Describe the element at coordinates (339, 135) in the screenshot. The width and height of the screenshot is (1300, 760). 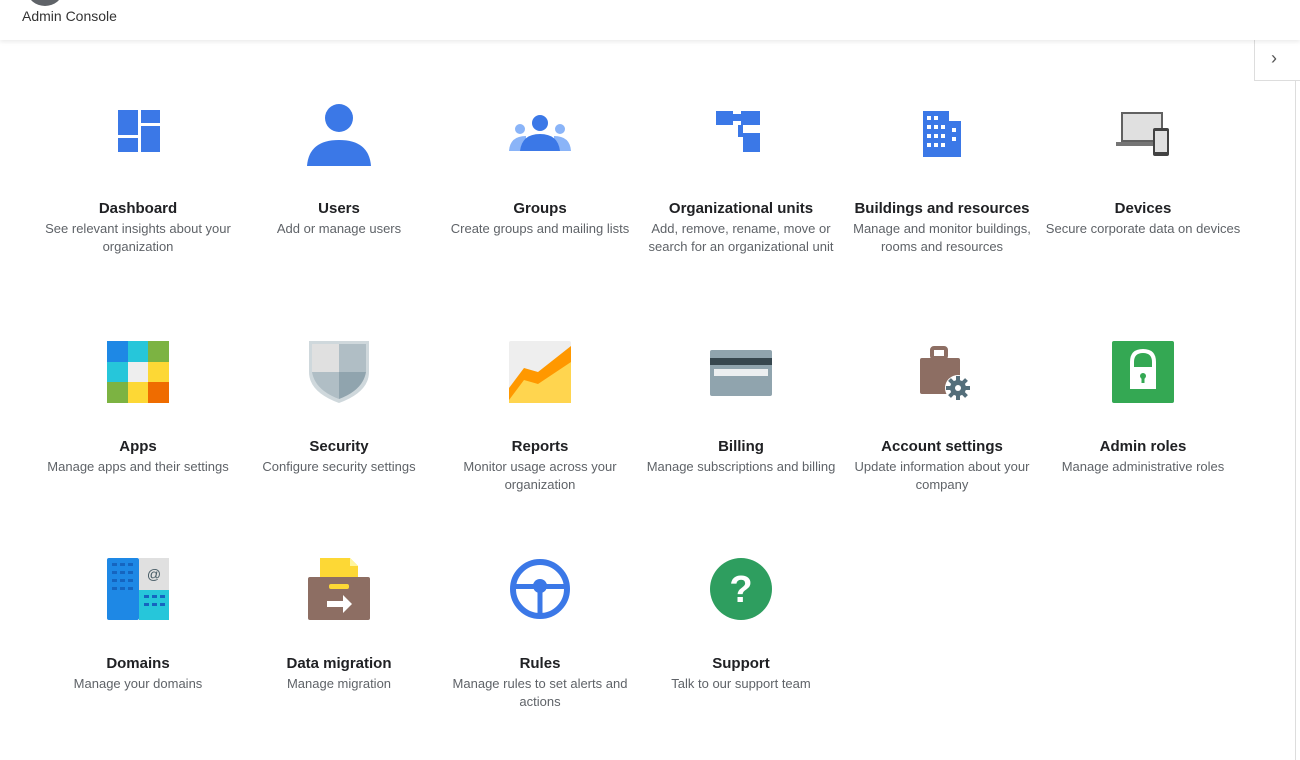
I see `user-icon` at that location.